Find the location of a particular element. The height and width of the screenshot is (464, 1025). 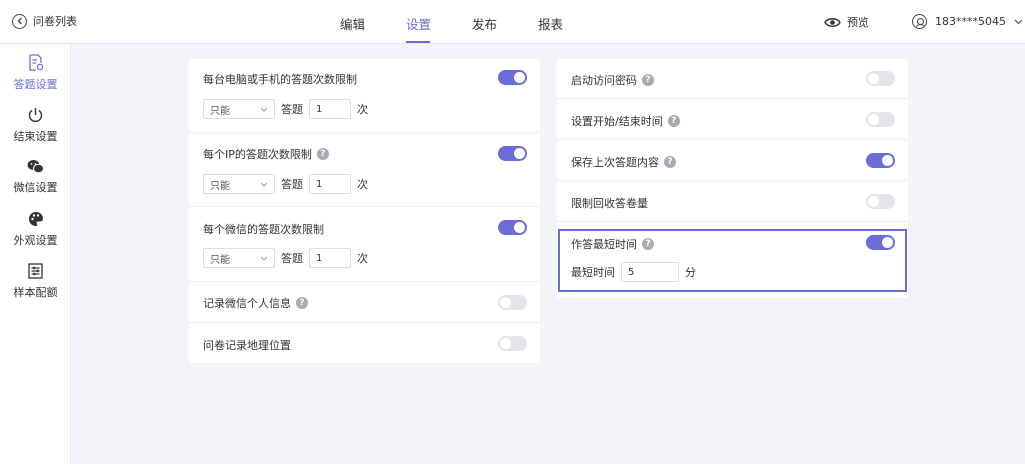

device-limit-controls: 只能 答题 1 次 is located at coordinates (285, 109).